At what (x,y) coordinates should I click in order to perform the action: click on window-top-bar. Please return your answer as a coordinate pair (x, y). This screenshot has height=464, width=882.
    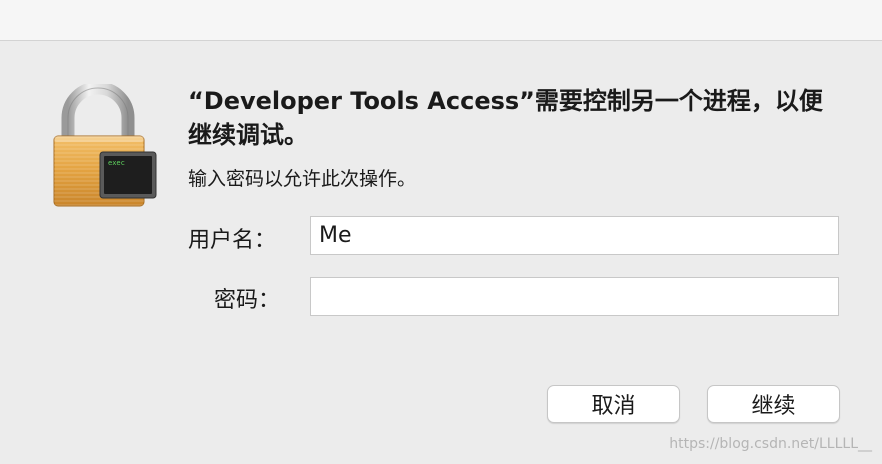
    Looking at the image, I should click on (441, 20).